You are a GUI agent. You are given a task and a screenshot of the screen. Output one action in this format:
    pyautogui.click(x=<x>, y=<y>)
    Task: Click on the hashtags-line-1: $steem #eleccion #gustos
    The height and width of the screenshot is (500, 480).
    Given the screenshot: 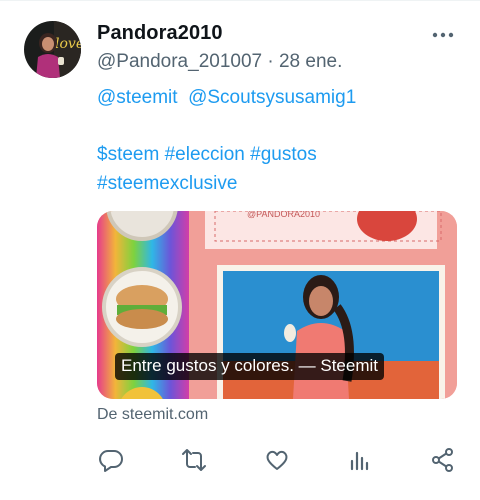 What is the action you would take?
    pyautogui.click(x=226, y=154)
    